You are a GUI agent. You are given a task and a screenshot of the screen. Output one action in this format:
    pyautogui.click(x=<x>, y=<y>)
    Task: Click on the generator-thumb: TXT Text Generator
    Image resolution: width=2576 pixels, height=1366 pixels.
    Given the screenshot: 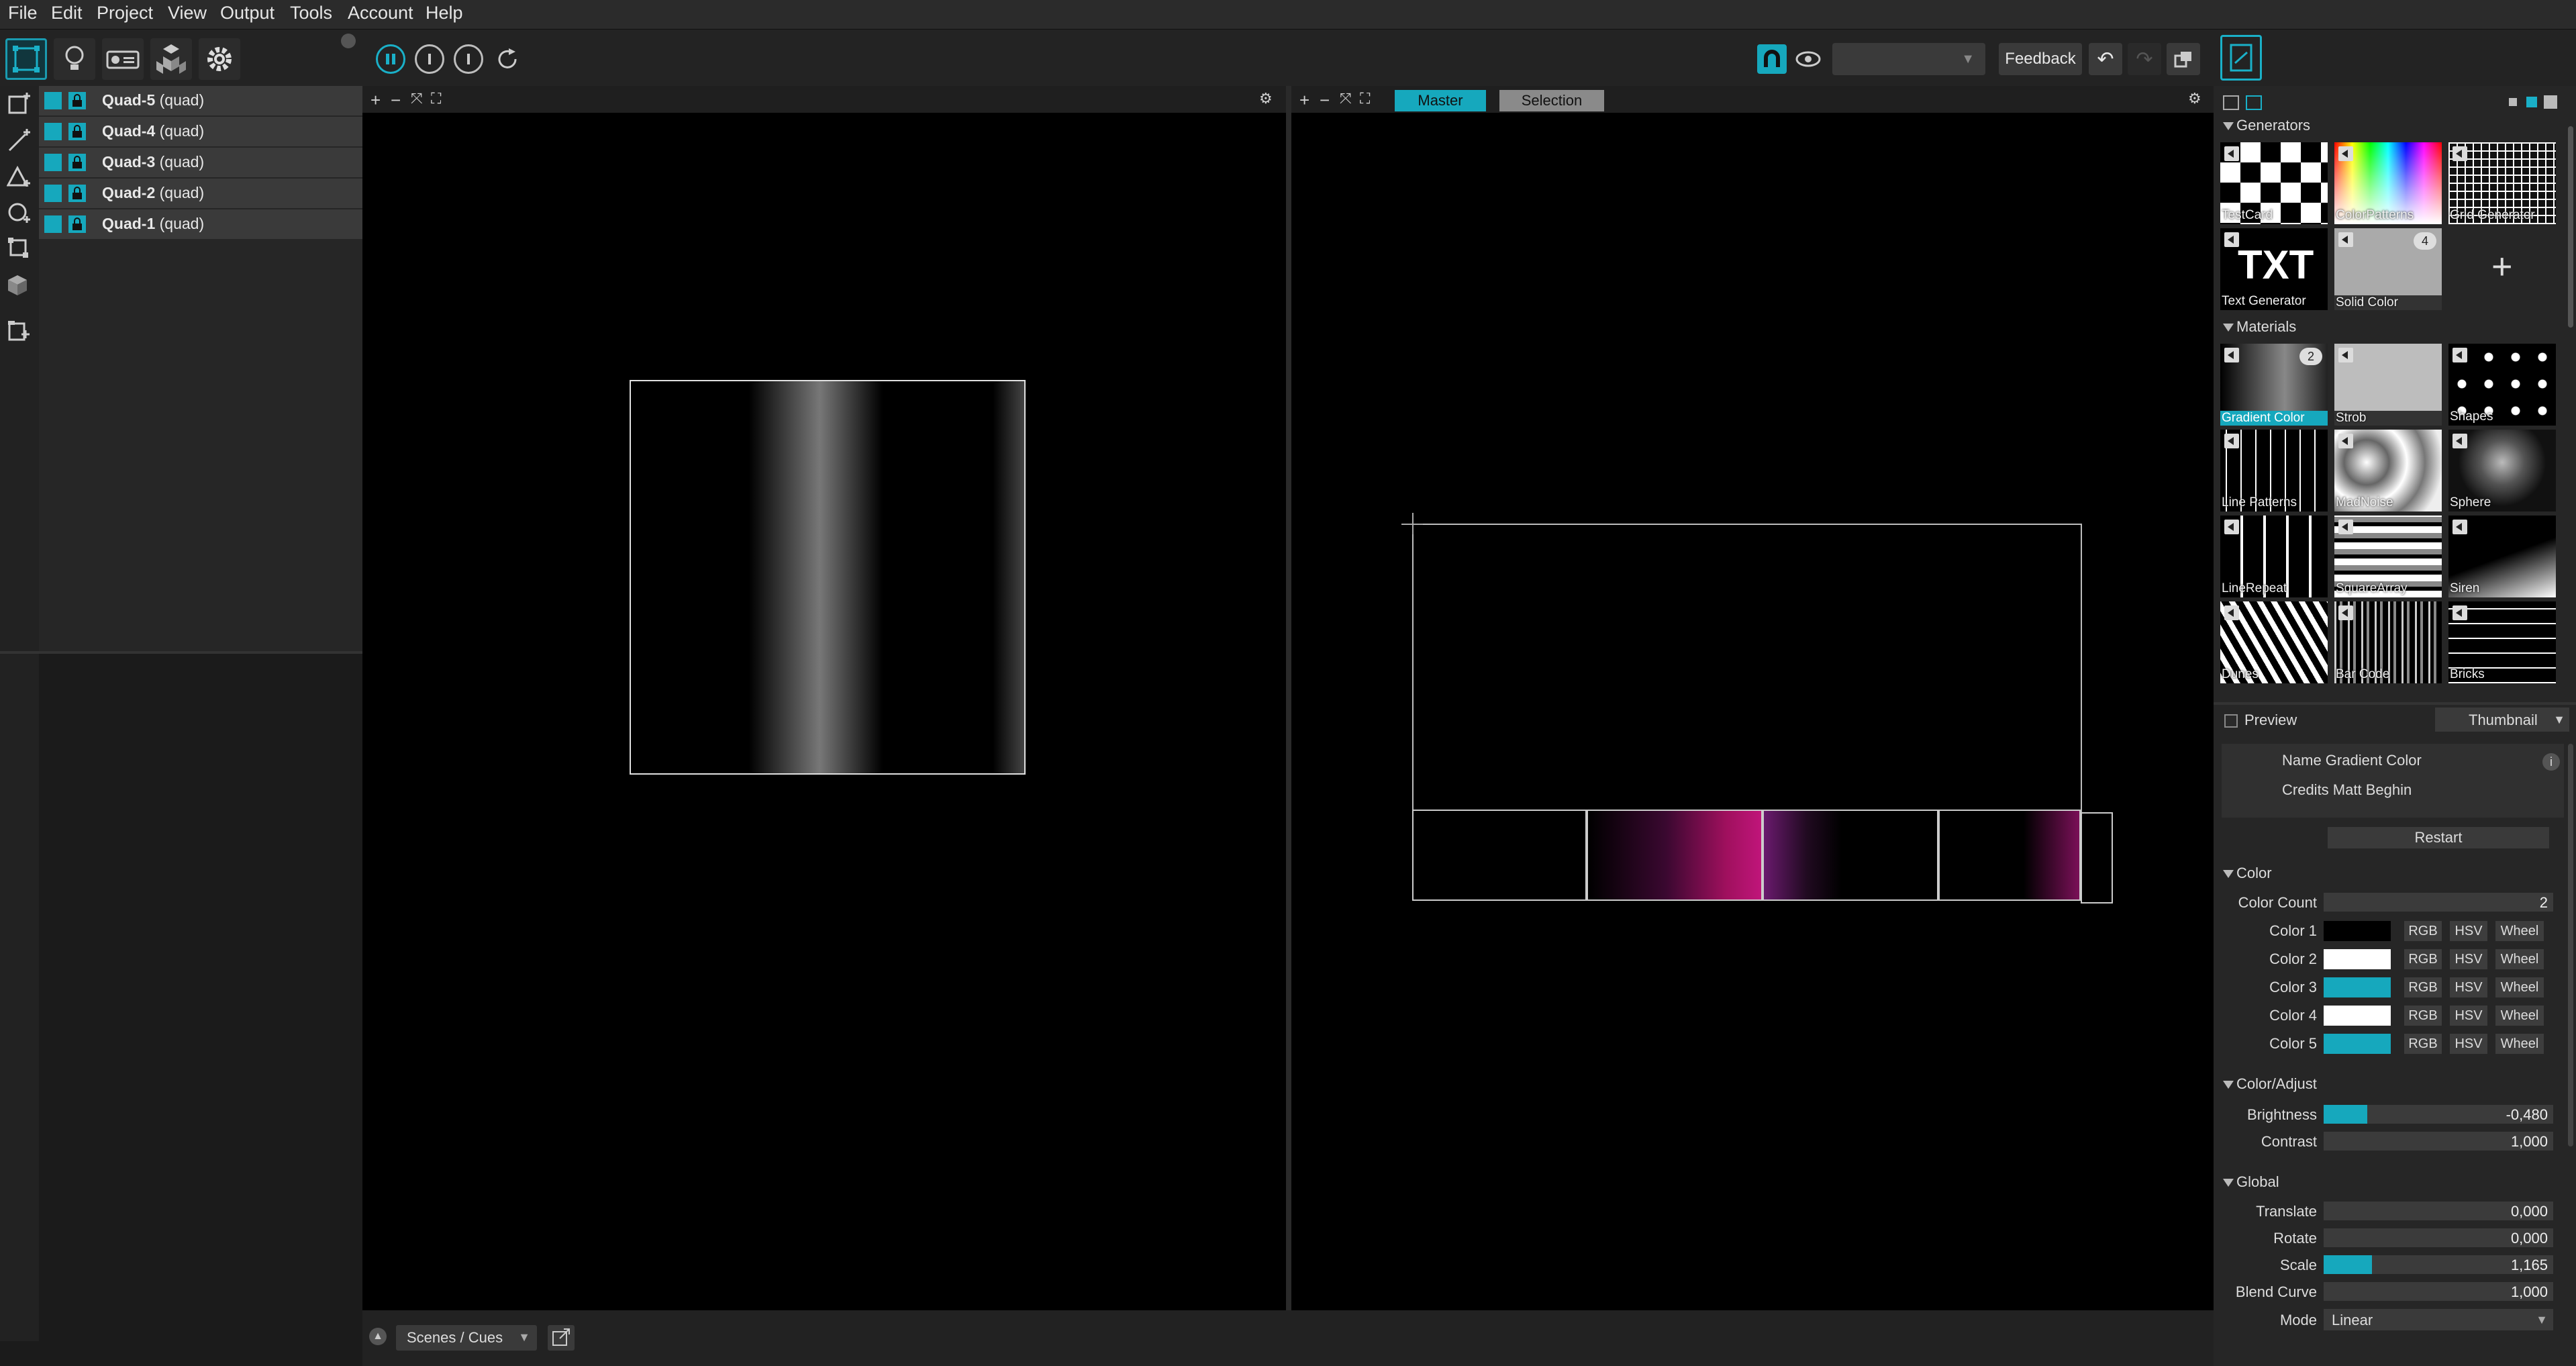 What is the action you would take?
    pyautogui.click(x=2274, y=269)
    